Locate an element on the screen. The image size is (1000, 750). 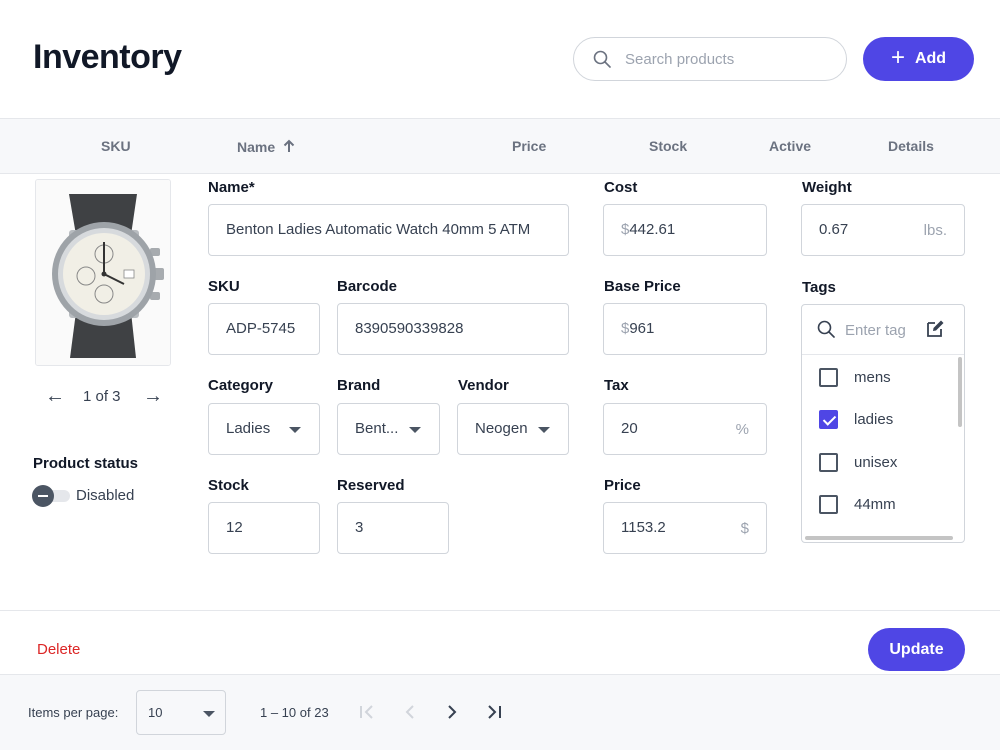
percent-suffix: % is located at coordinates (742, 429).